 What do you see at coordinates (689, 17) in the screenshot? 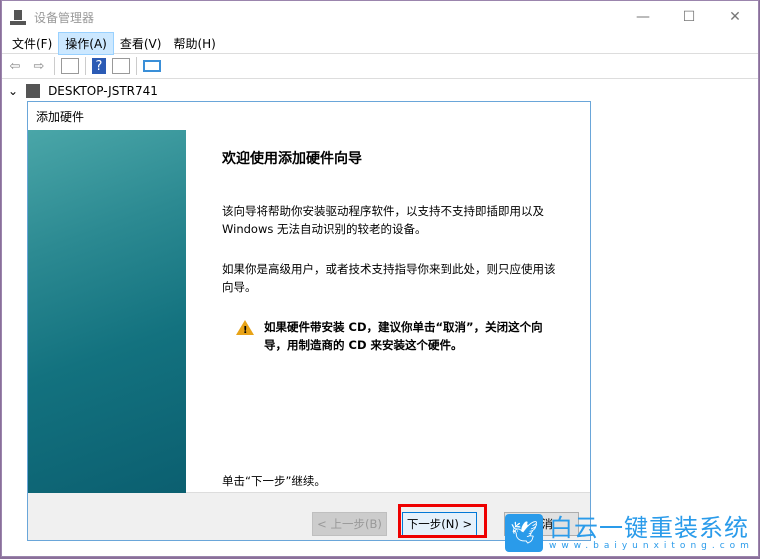
I see `maximize-button: ☐` at bounding box center [689, 17].